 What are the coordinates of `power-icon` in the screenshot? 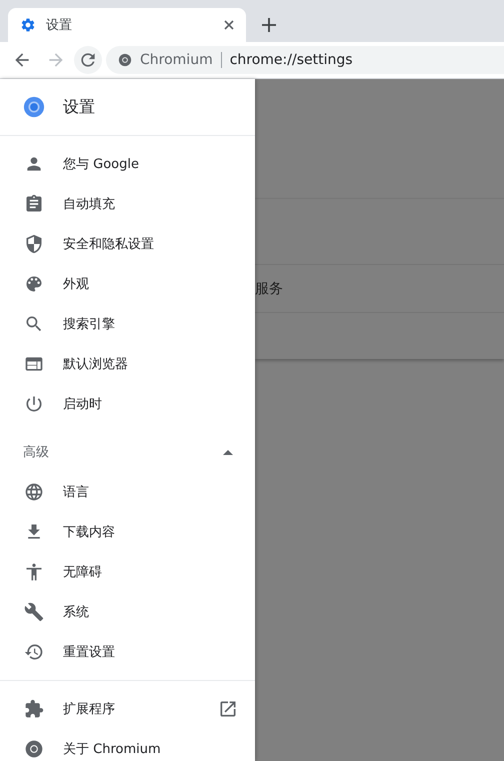 It's located at (34, 404).